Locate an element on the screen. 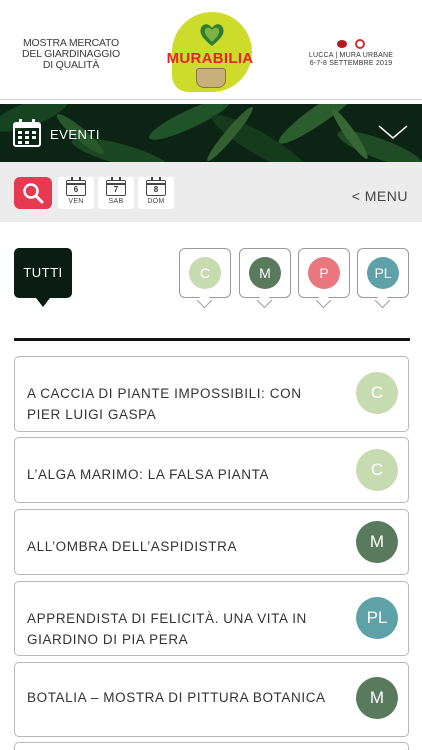 The image size is (422, 750). search-button is located at coordinates (33, 193).